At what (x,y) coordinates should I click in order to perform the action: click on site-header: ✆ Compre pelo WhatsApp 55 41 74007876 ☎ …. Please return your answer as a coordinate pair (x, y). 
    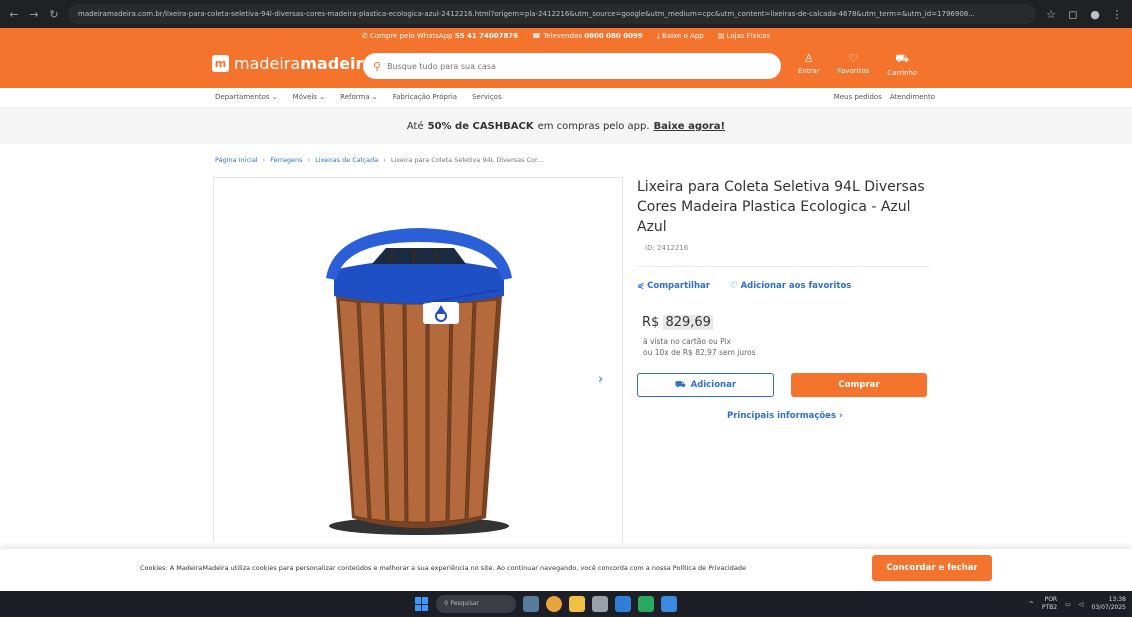
    Looking at the image, I should click on (566, 58).